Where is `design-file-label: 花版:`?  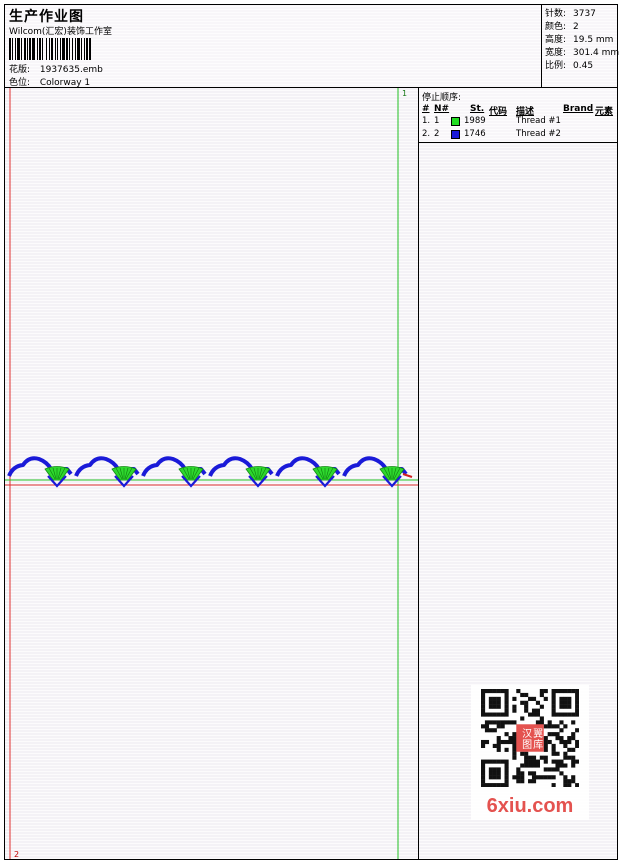 design-file-label: 花版: is located at coordinates (20, 70).